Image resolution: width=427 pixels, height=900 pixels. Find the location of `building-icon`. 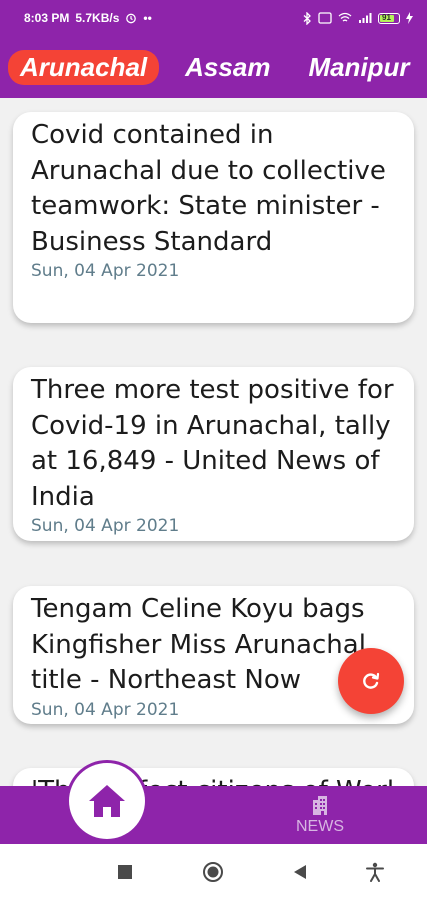

building-icon is located at coordinates (320, 805).